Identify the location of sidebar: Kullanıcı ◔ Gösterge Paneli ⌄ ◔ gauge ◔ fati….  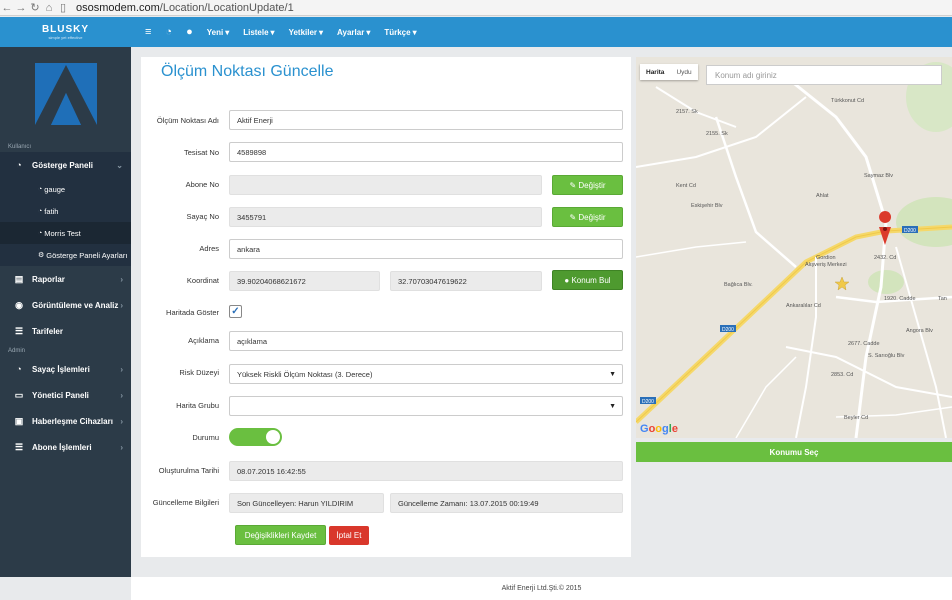
(65, 312).